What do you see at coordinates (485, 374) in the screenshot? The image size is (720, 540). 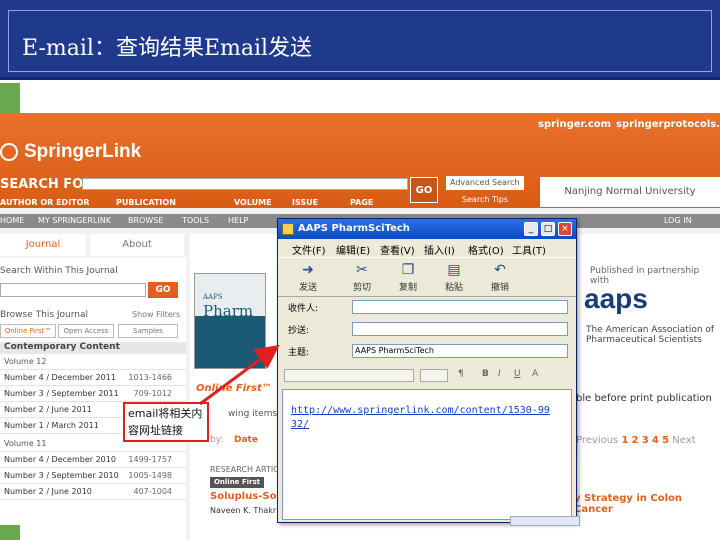 I see `bold-icon: B` at bounding box center [485, 374].